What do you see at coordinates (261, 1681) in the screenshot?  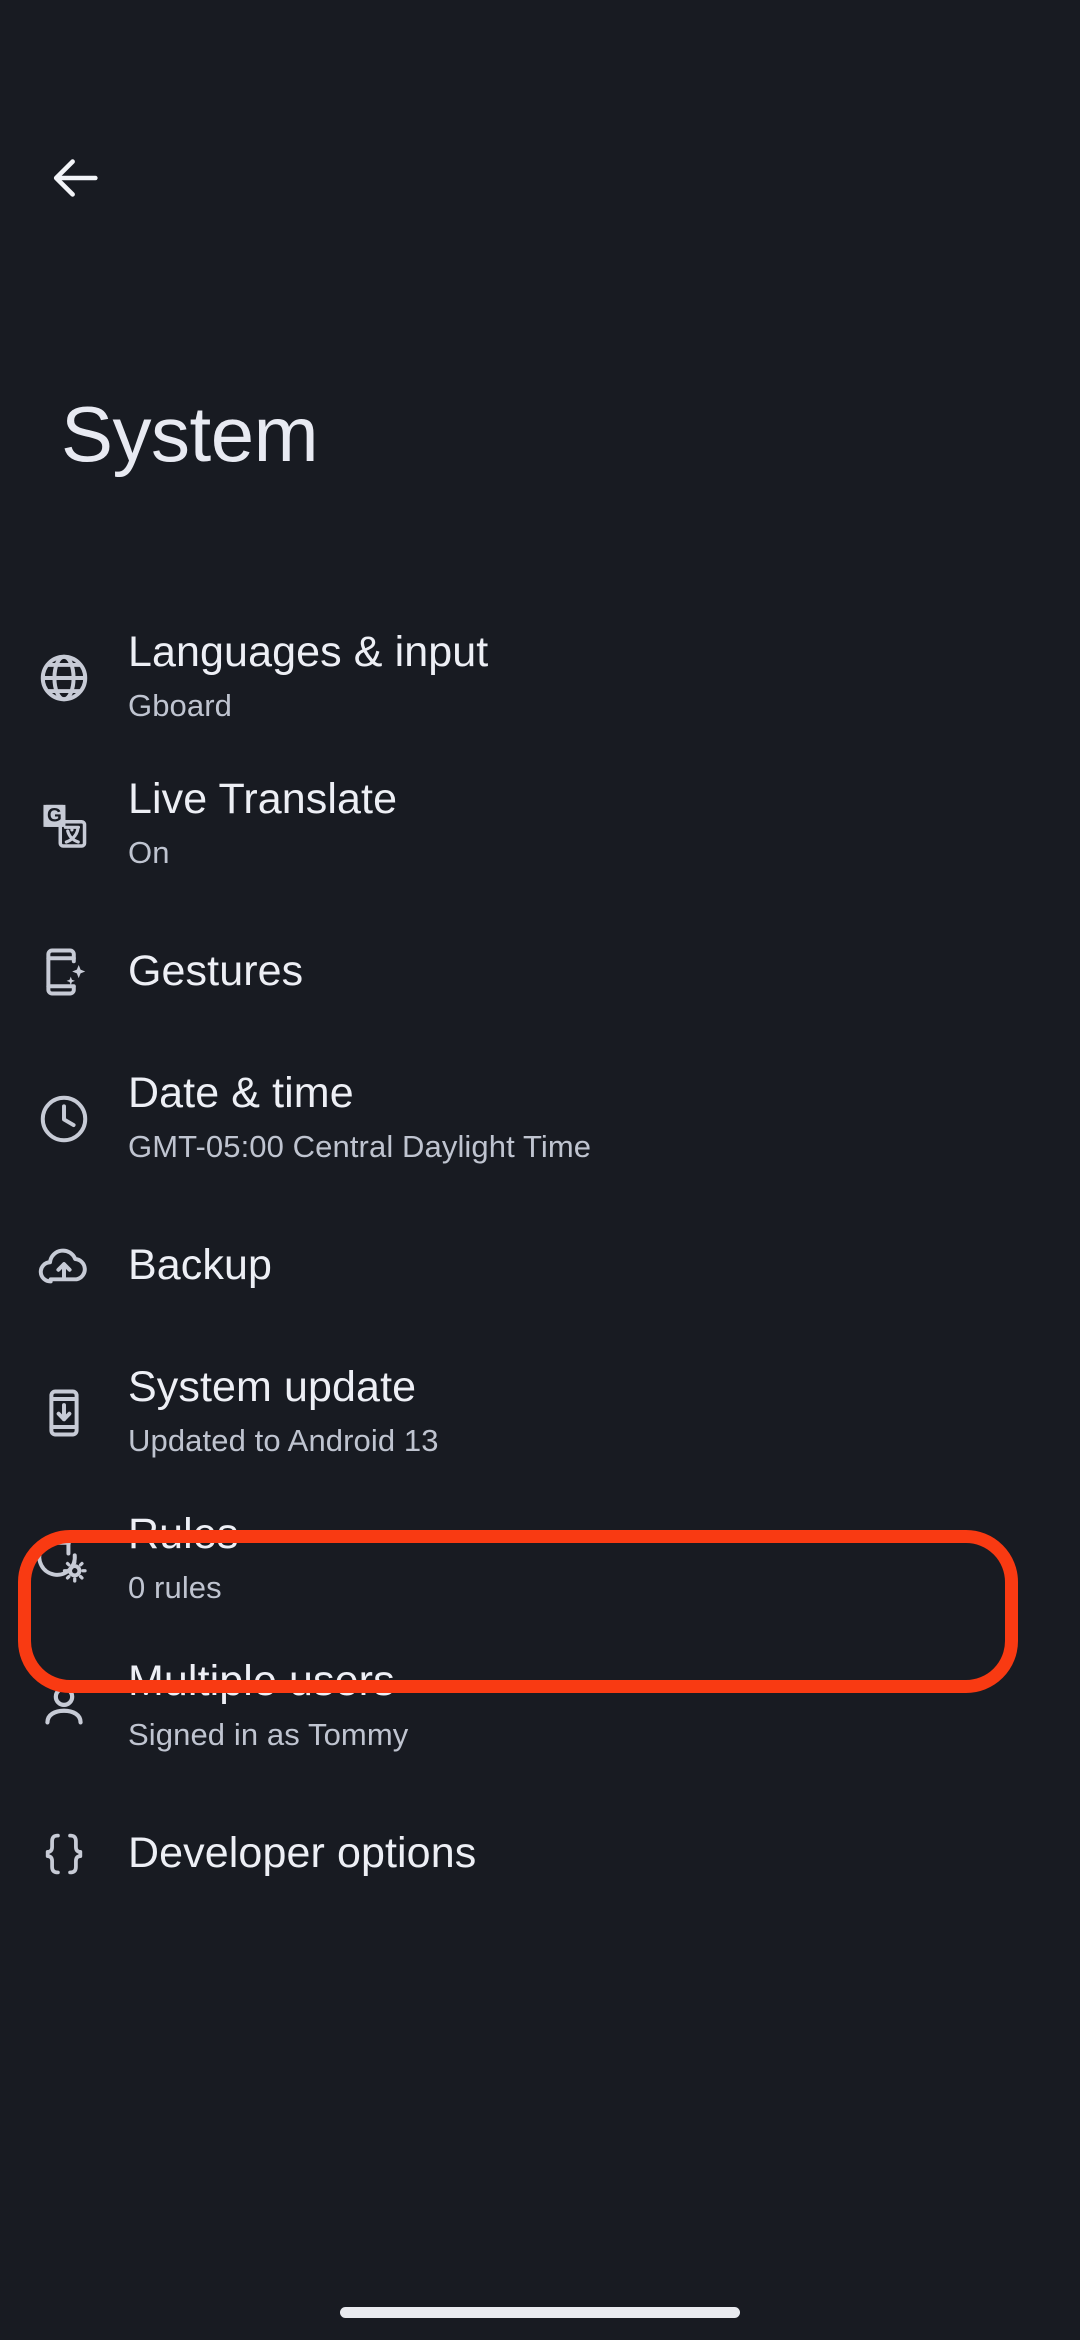 I see `list-item-title: Multiple users` at bounding box center [261, 1681].